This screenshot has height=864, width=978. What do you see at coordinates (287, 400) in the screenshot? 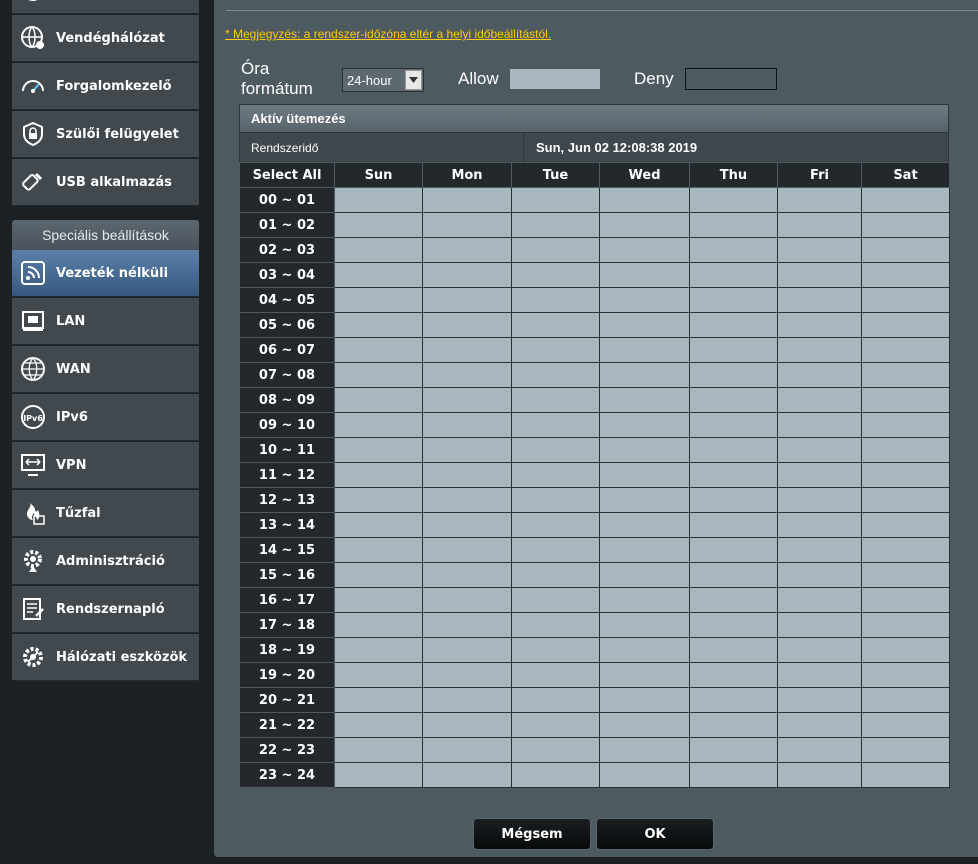
I see `hour-label: 08 ~ 09` at bounding box center [287, 400].